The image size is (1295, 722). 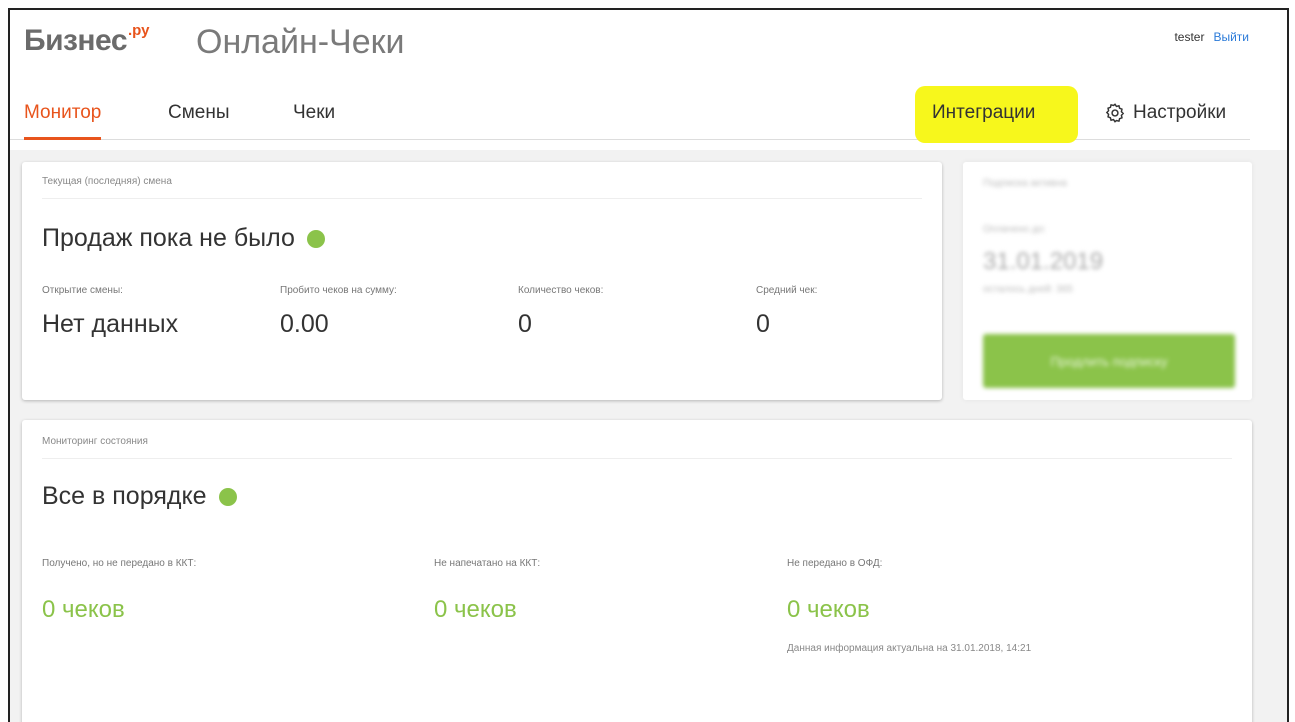 I want to click on card-title: Текущая (последняя) смена, so click(x=107, y=181).